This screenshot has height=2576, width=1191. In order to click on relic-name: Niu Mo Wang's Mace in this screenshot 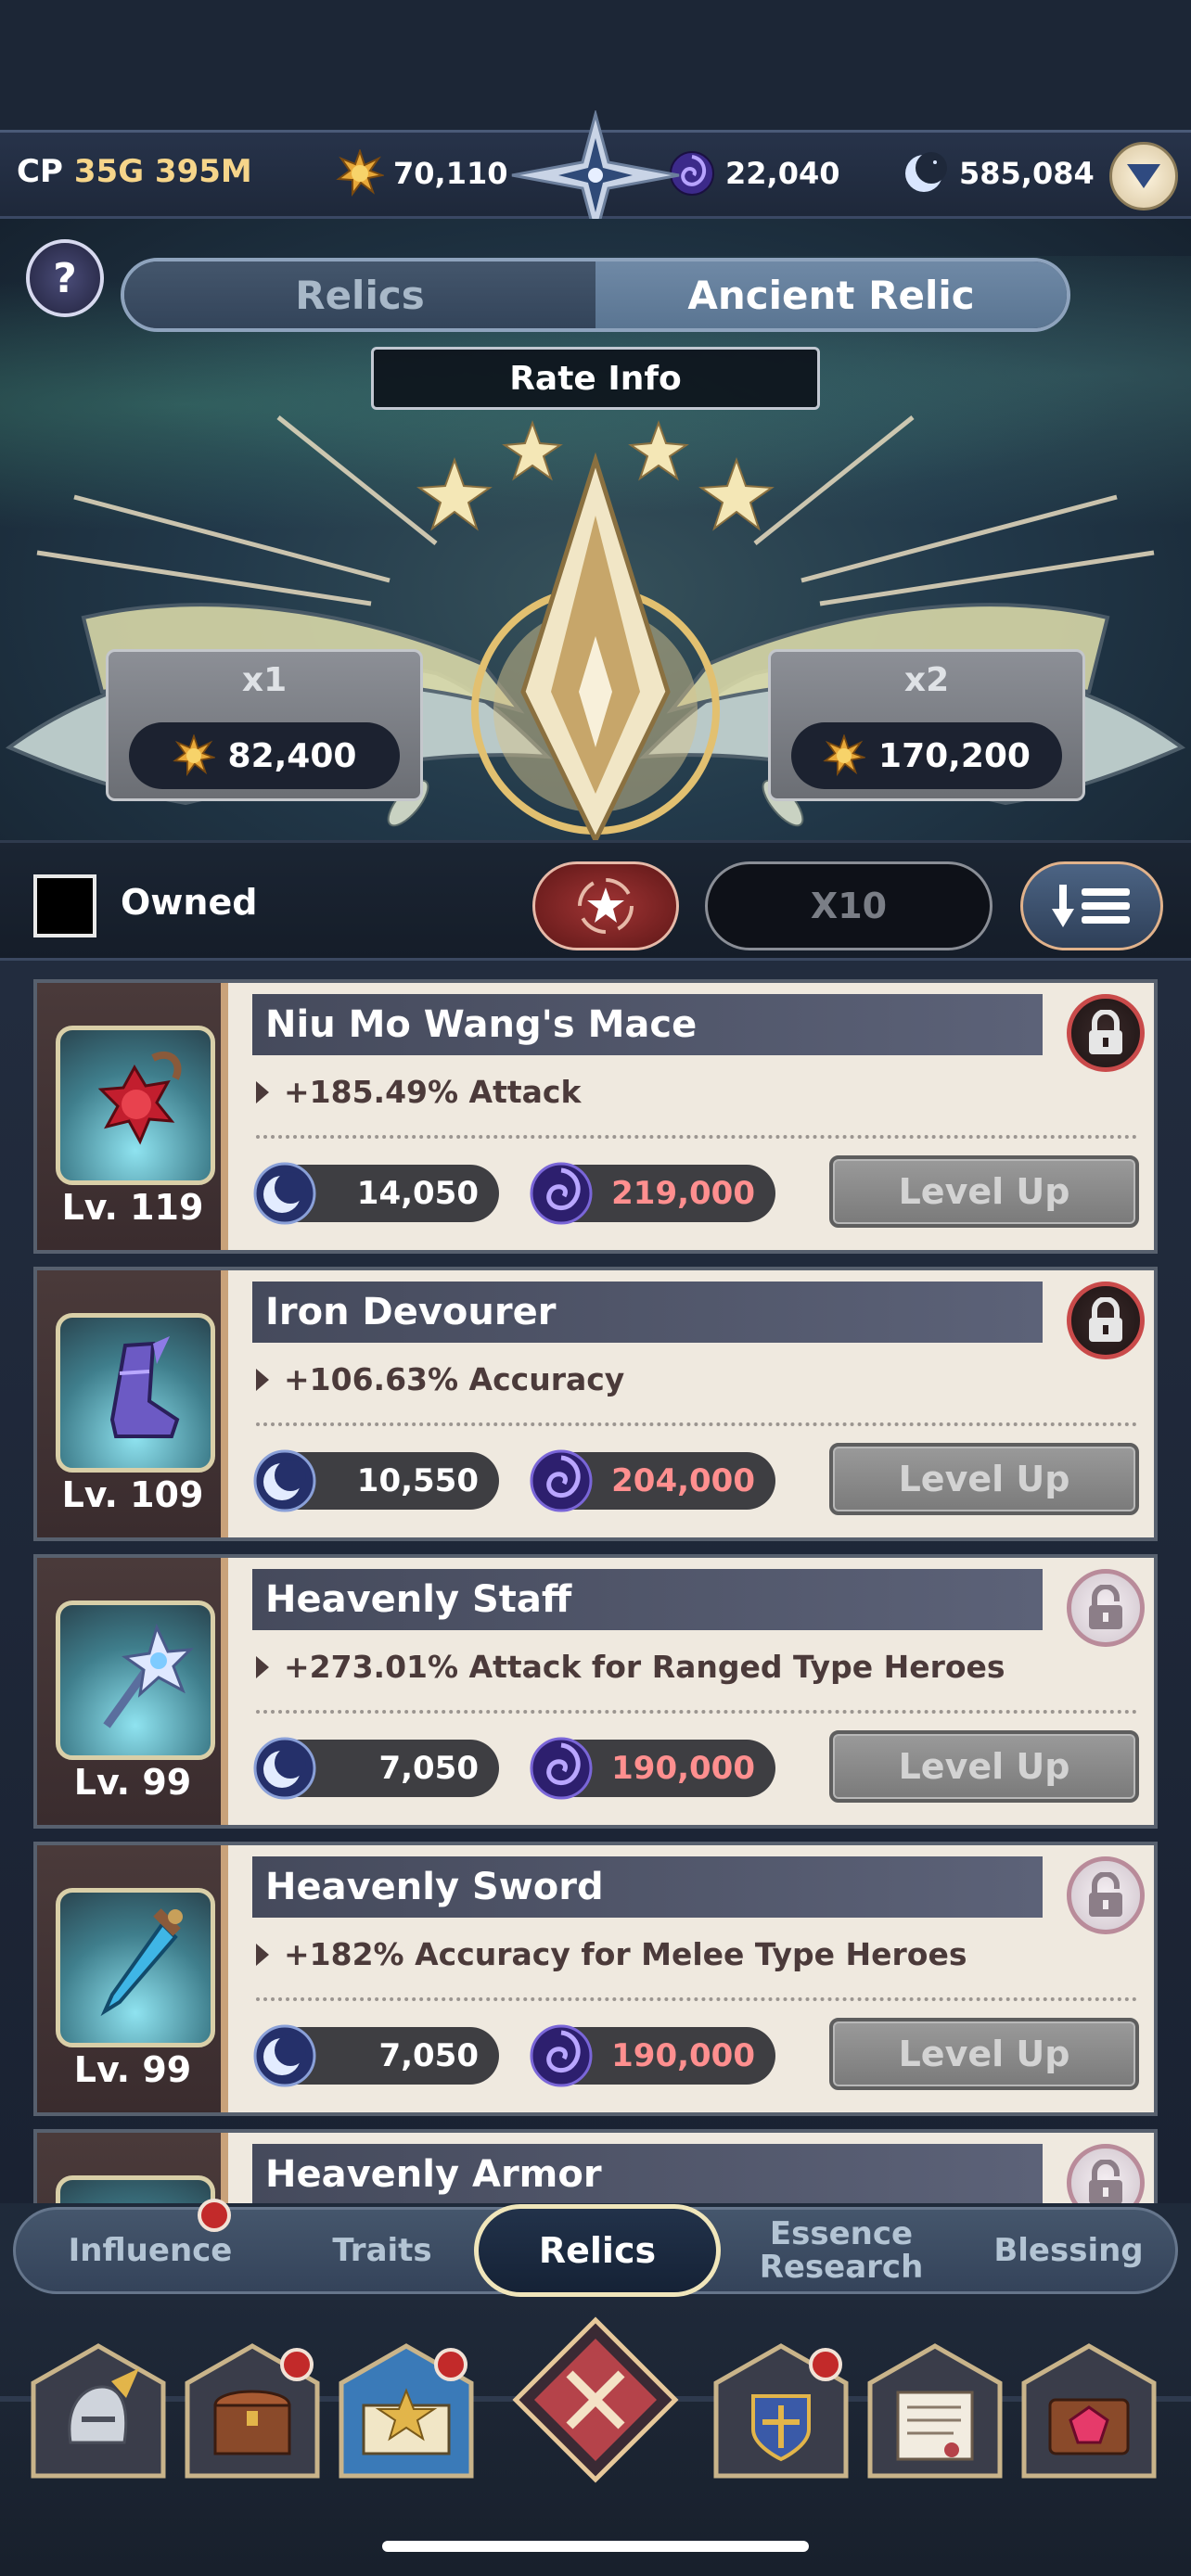, I will do `click(647, 1024)`.